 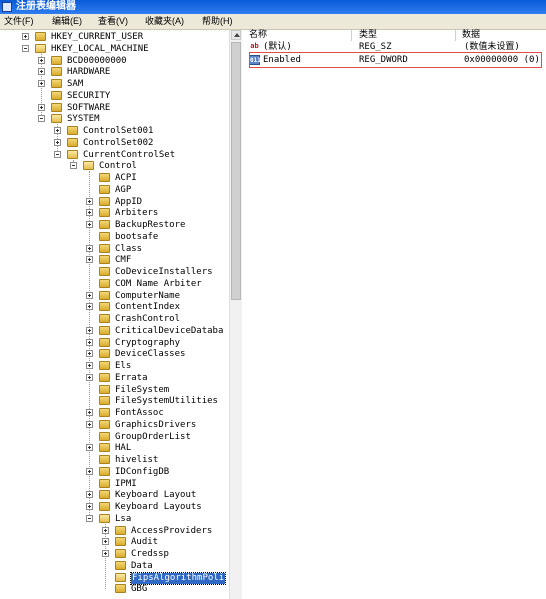 I want to click on tree-node-label: Els, so click(x=123, y=366).